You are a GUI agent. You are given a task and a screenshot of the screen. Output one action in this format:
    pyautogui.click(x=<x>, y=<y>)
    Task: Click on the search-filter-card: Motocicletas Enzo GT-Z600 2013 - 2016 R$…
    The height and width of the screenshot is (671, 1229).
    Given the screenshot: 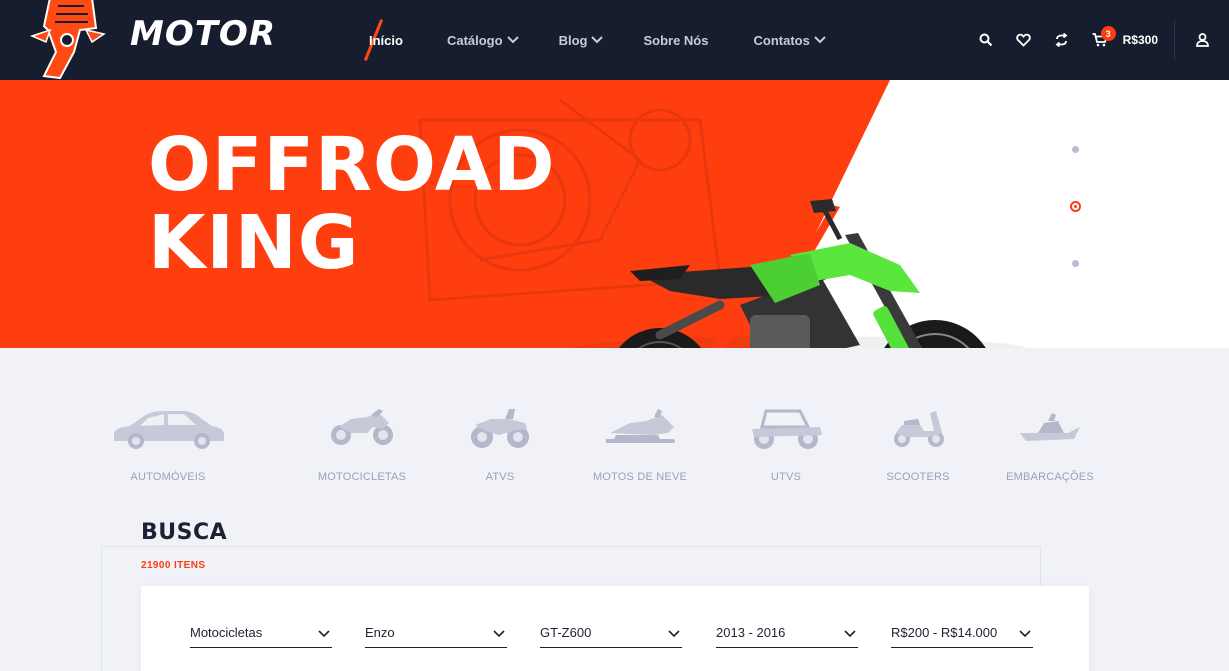 What is the action you would take?
    pyautogui.click(x=615, y=628)
    